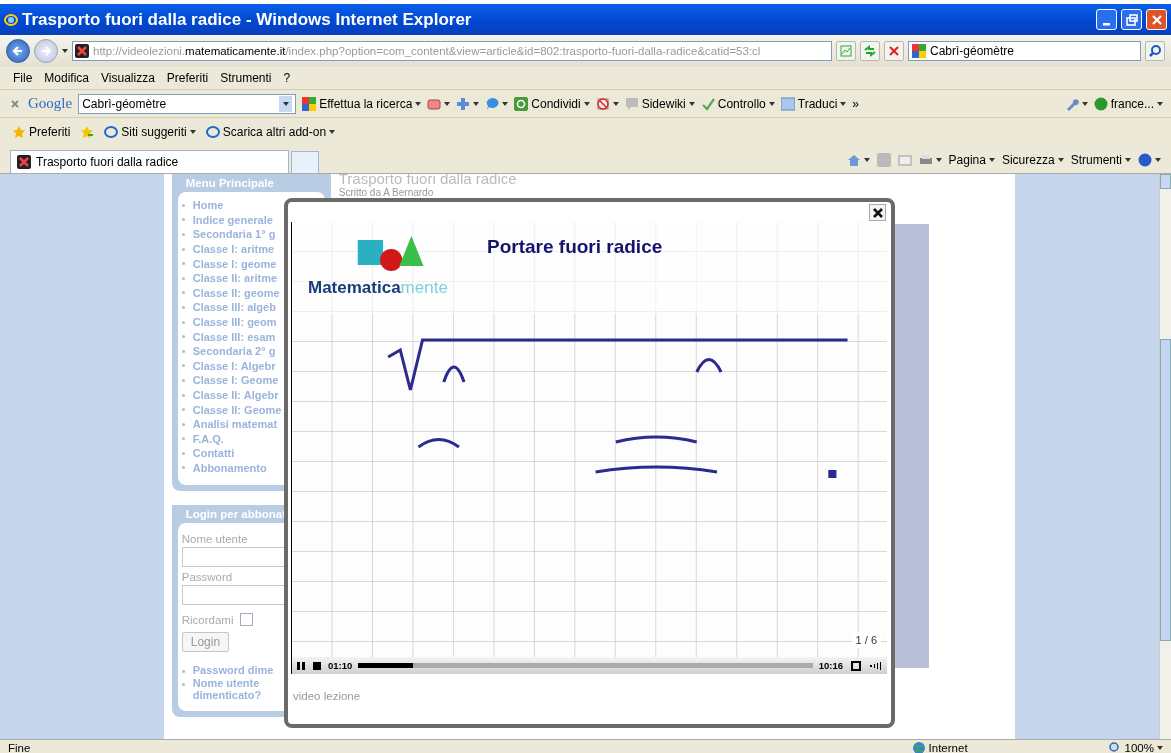  What do you see at coordinates (1145, 159) in the screenshot?
I see `help-icon` at bounding box center [1145, 159].